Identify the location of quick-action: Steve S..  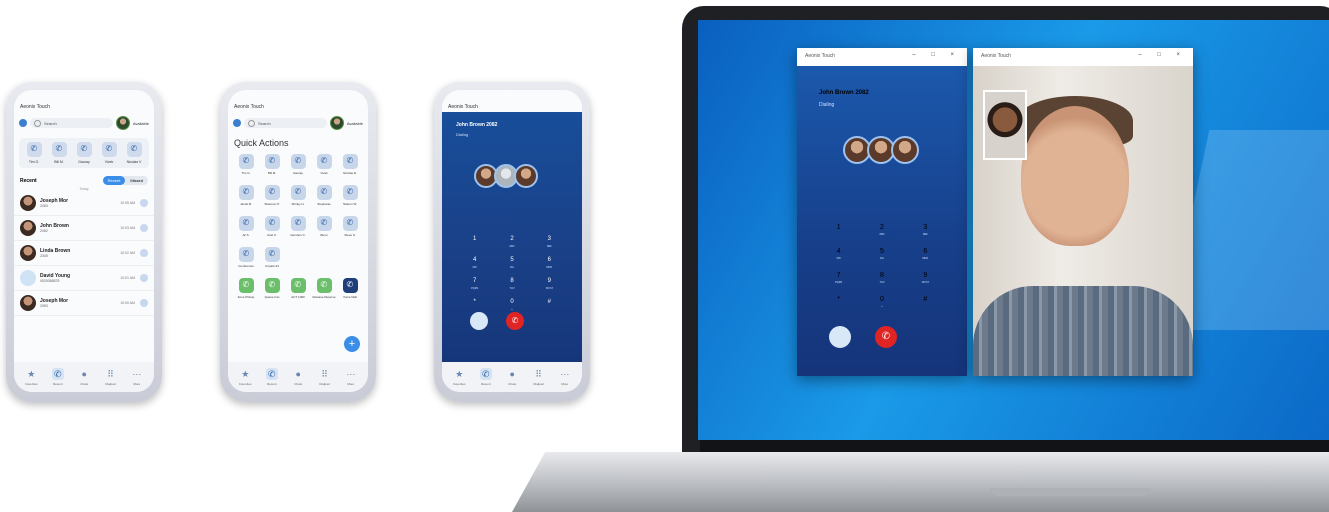
(350, 228).